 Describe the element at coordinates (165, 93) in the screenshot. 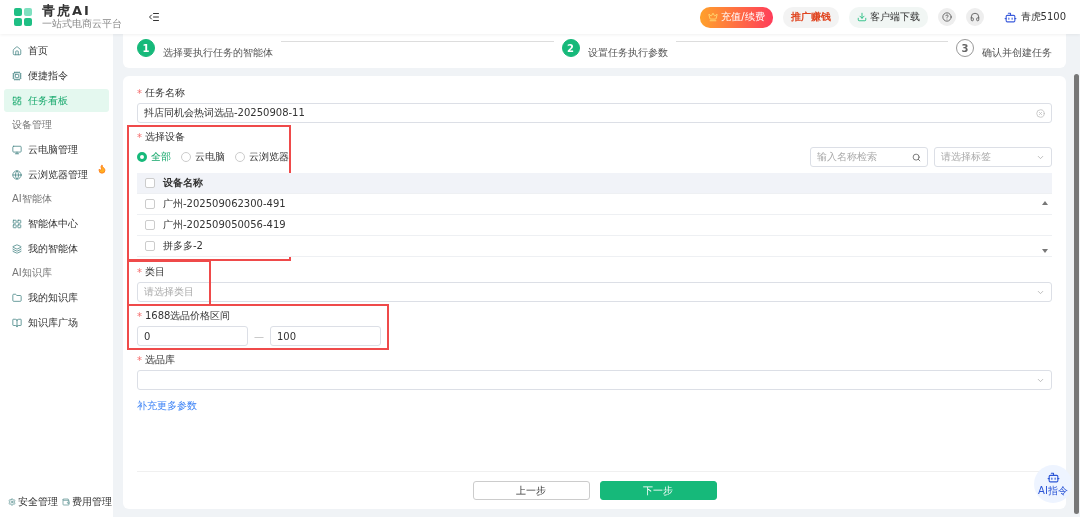

I see `field-label: 任务名称` at that location.